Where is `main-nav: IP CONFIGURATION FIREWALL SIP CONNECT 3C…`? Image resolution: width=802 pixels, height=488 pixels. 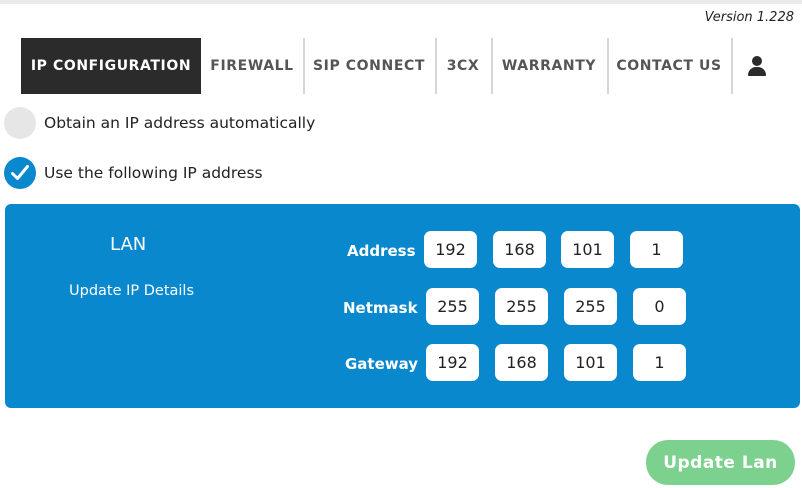
main-nav: IP CONFIGURATION FIREWALL SIP CONNECT 3C… is located at coordinates (401, 66).